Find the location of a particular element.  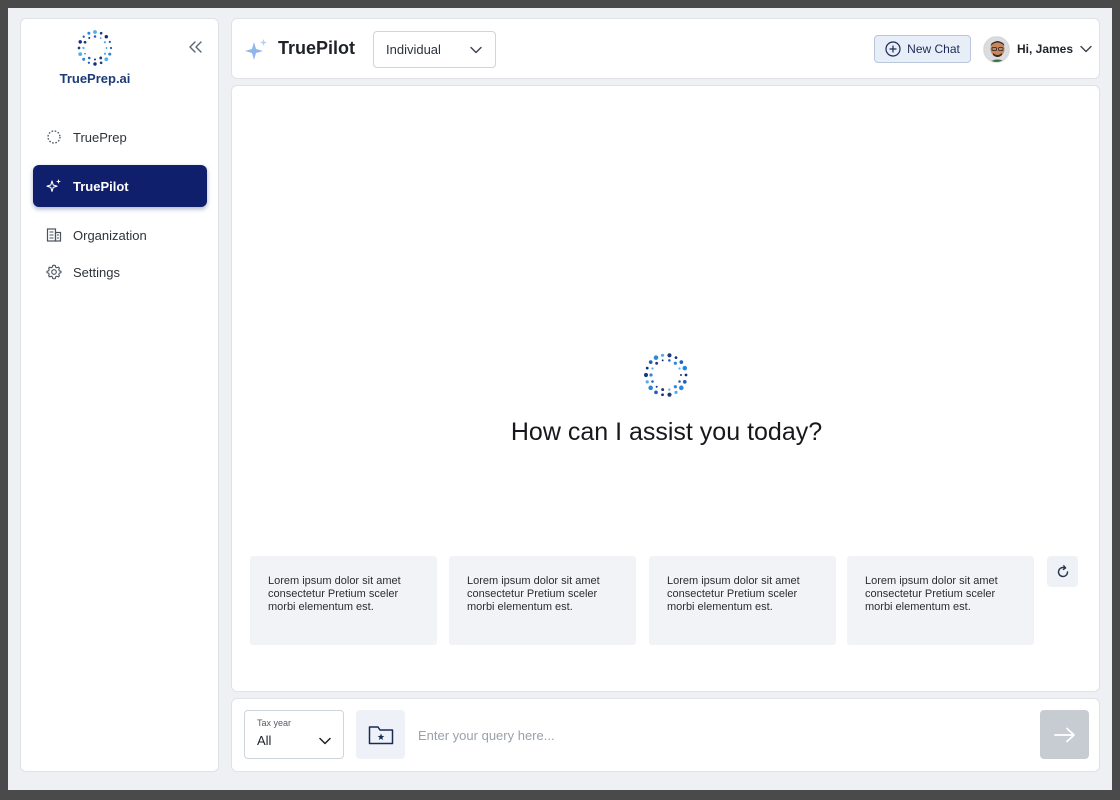

sparkles-icon is located at coordinates (54, 186).